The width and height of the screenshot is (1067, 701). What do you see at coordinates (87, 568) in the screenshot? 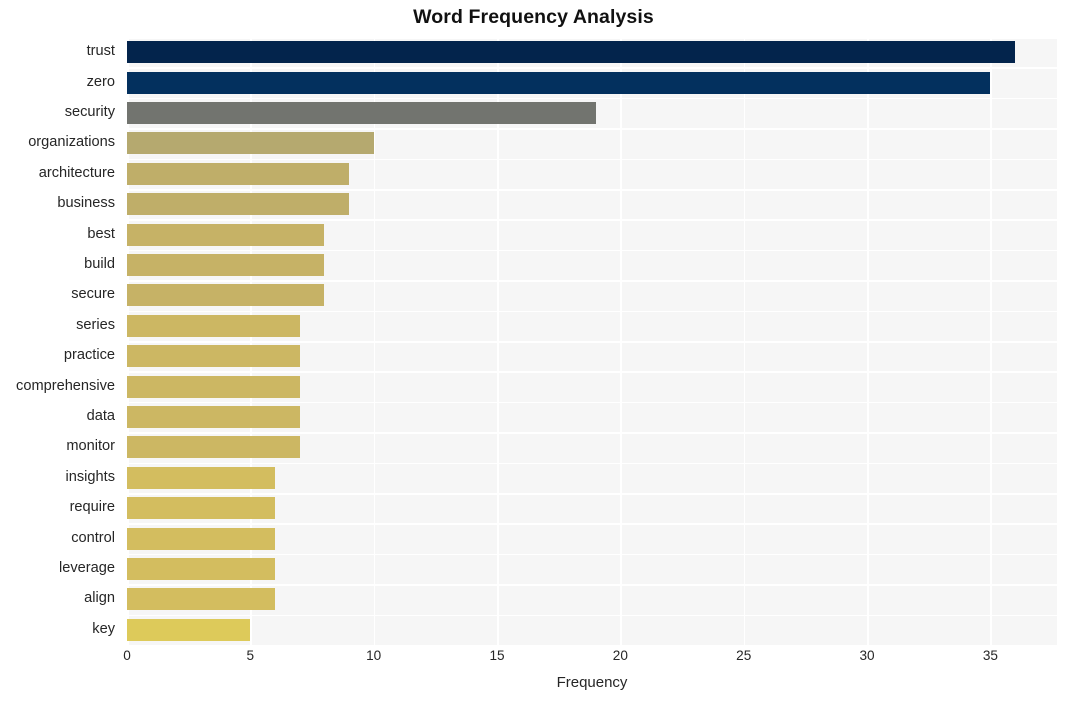
I see `y-axis-tick-label: leverage` at bounding box center [87, 568].